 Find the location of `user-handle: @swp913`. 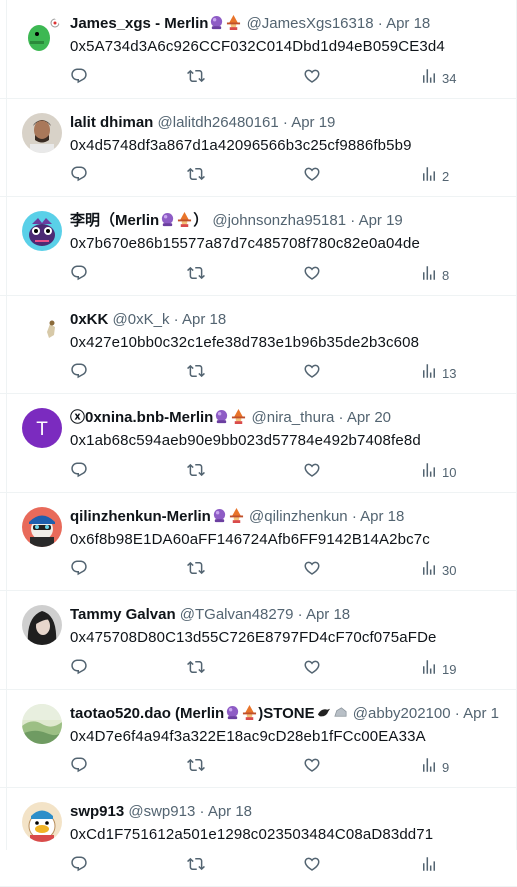

user-handle: @swp913 is located at coordinates (161, 811).